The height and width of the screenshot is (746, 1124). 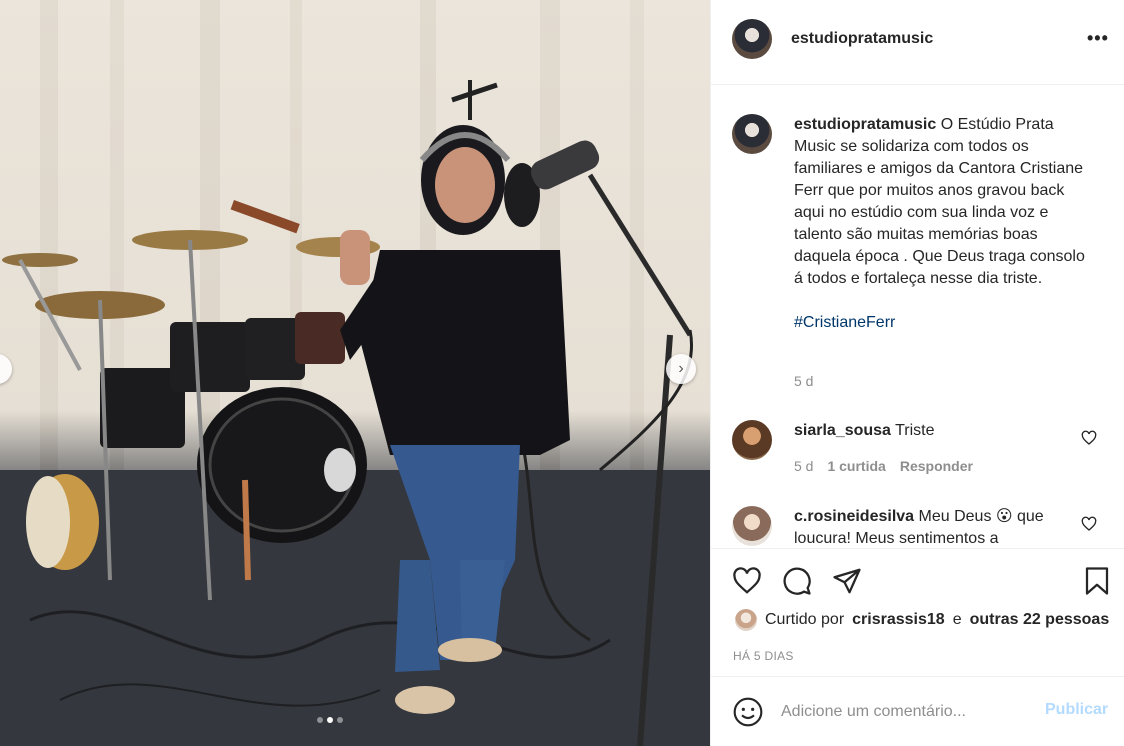 What do you see at coordinates (1040, 620) in the screenshot?
I see `other-likers-link: outras 22 pessoas` at bounding box center [1040, 620].